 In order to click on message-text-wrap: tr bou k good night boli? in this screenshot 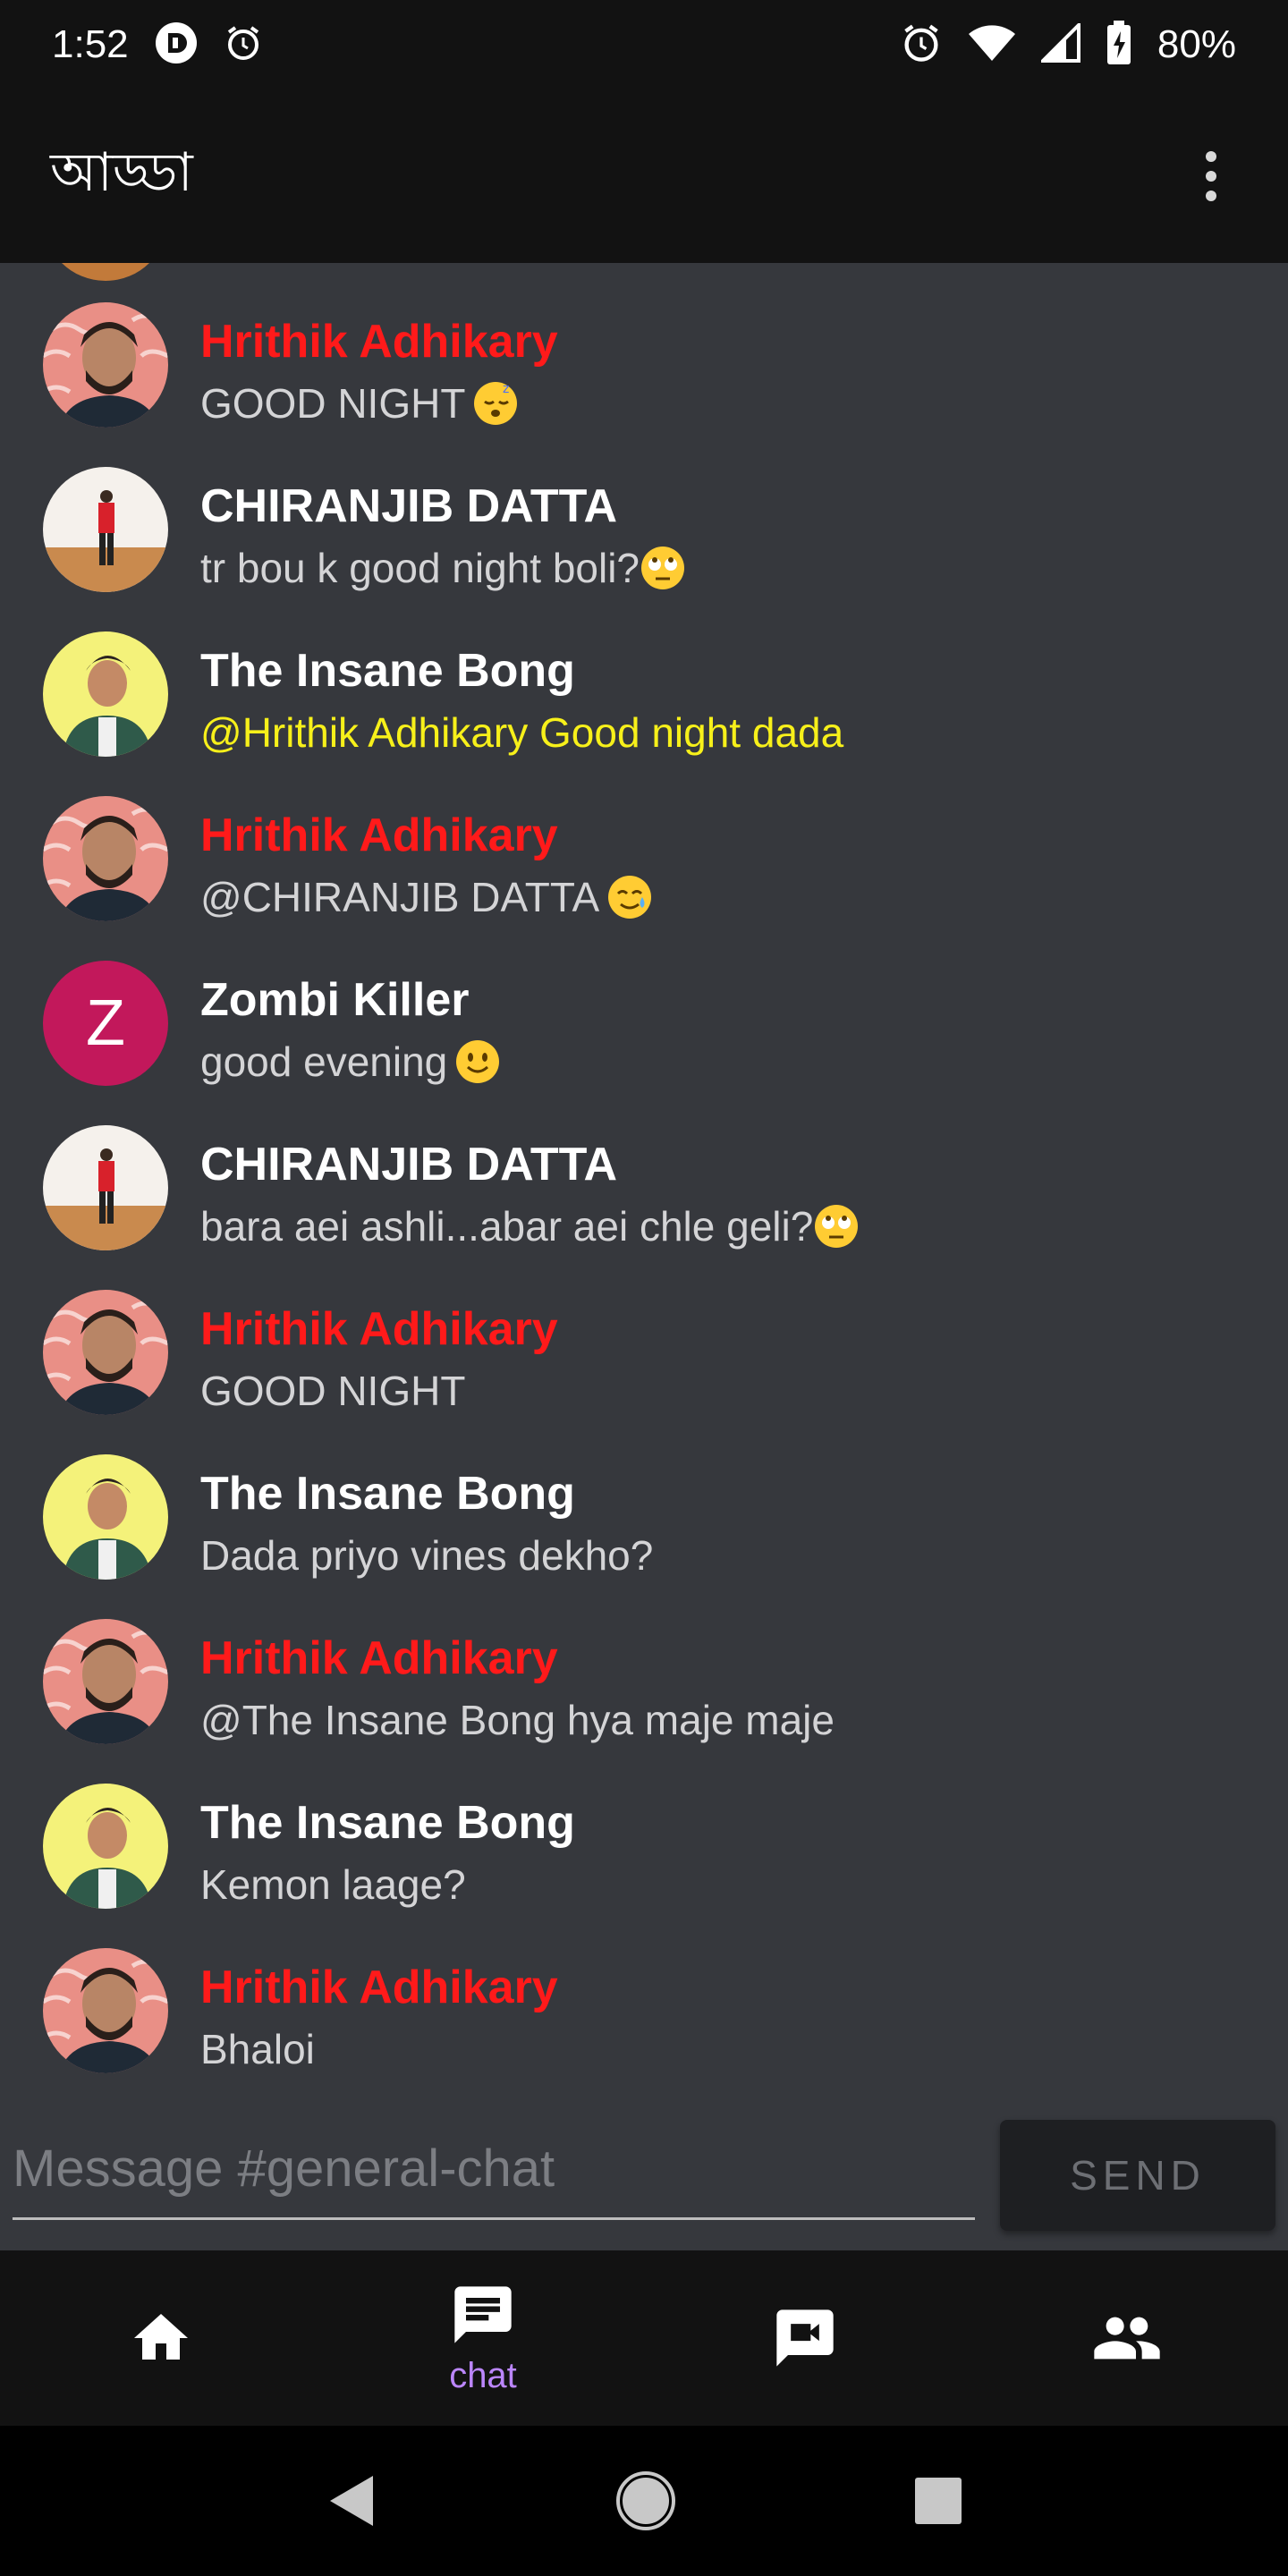, I will do `click(443, 568)`.